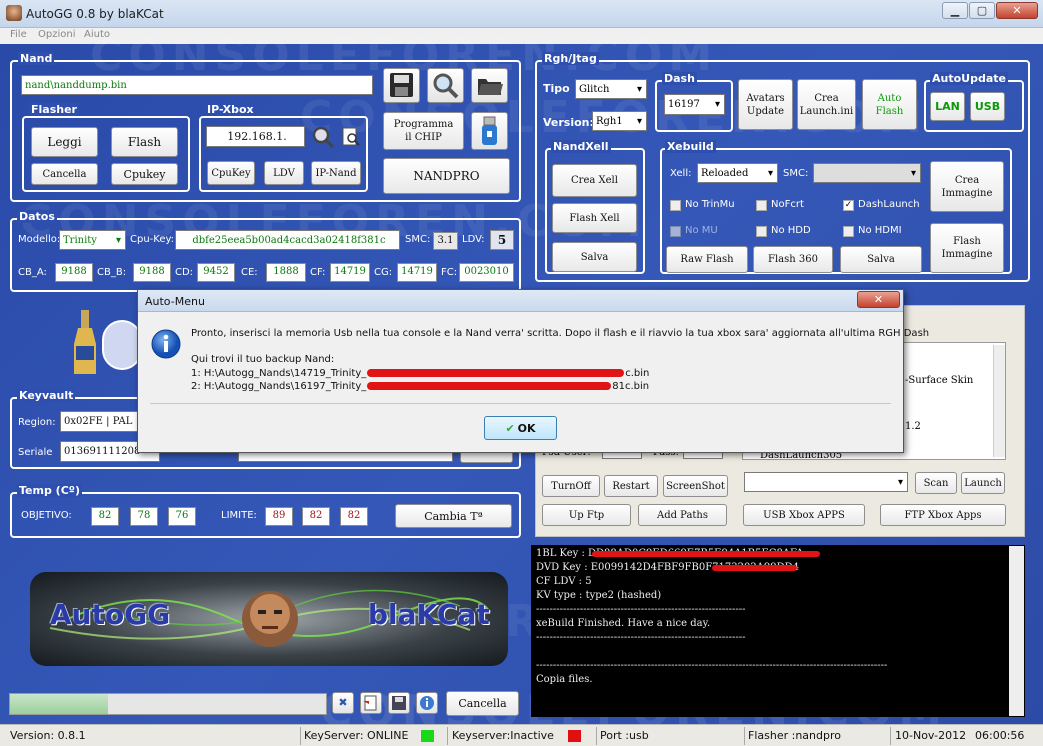 This screenshot has height=746, width=1043. Describe the element at coordinates (594, 180) in the screenshot. I see `crea-xell-button: Crea Xell` at that location.